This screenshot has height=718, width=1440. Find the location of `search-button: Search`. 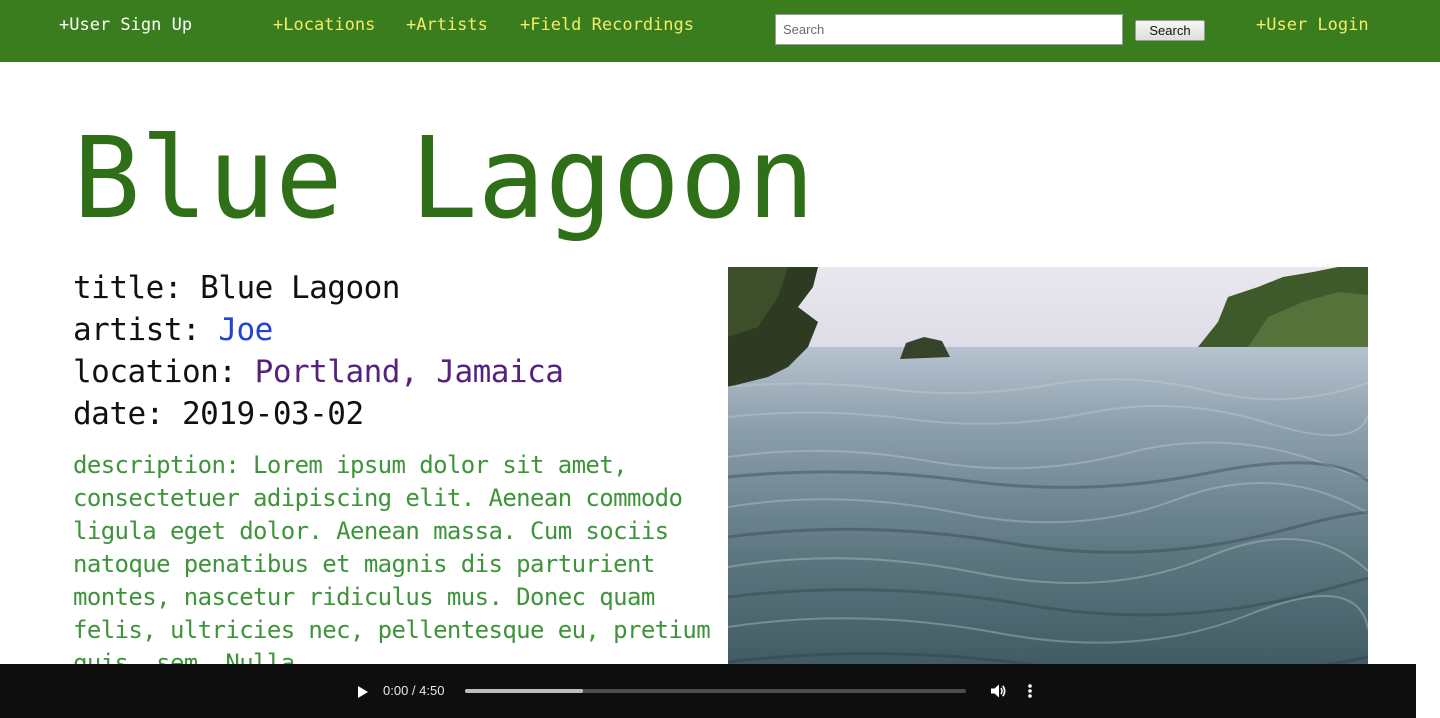

search-button: Search is located at coordinates (1170, 30).